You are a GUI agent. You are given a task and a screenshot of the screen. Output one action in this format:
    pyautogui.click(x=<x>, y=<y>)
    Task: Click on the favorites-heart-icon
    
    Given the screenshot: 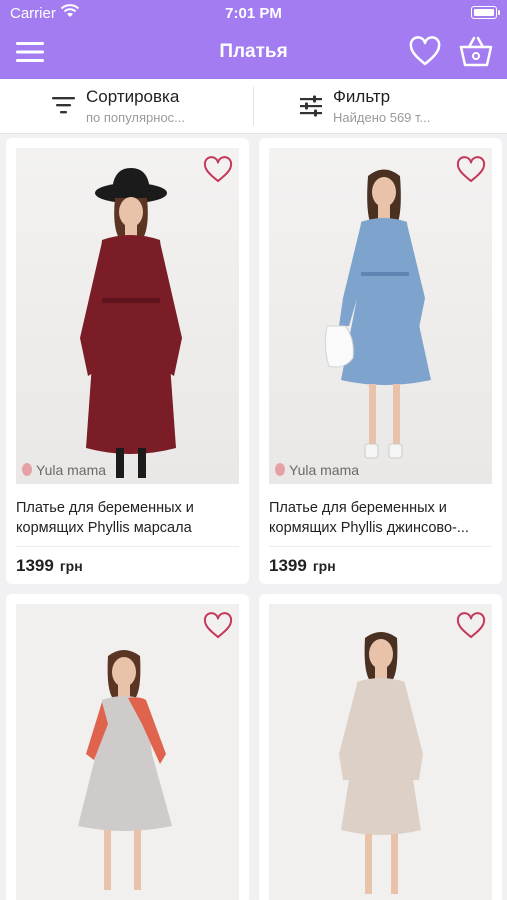 What is the action you would take?
    pyautogui.click(x=425, y=52)
    